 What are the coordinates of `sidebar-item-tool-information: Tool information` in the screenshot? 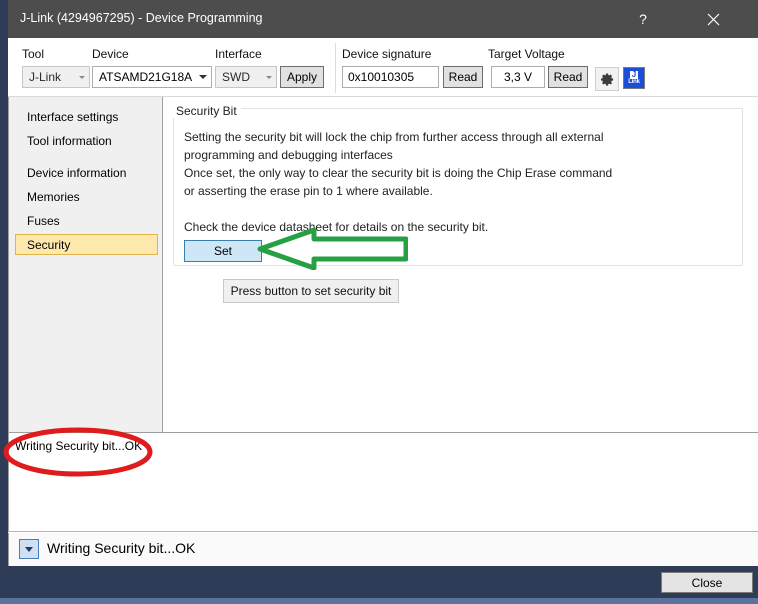 It's located at (86, 140).